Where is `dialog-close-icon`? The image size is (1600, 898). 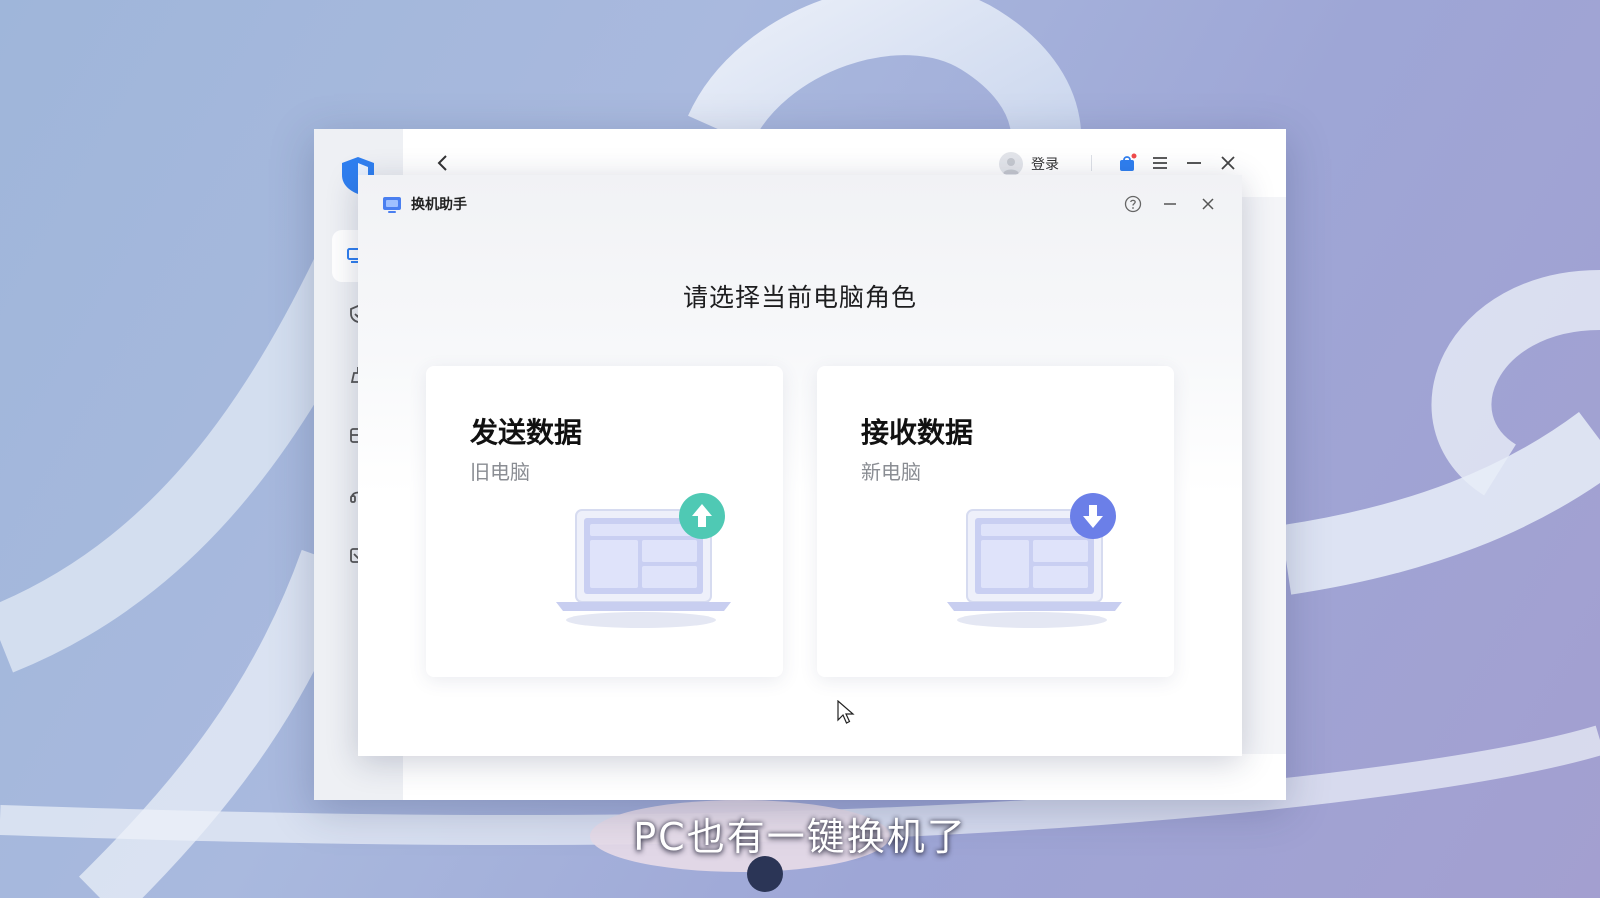
dialog-close-icon is located at coordinates (1208, 204).